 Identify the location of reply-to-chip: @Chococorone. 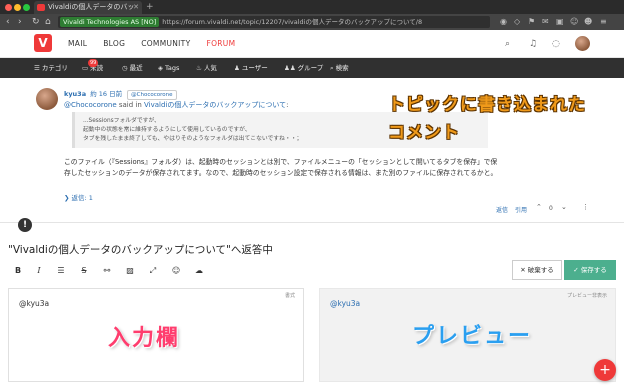
(152, 95).